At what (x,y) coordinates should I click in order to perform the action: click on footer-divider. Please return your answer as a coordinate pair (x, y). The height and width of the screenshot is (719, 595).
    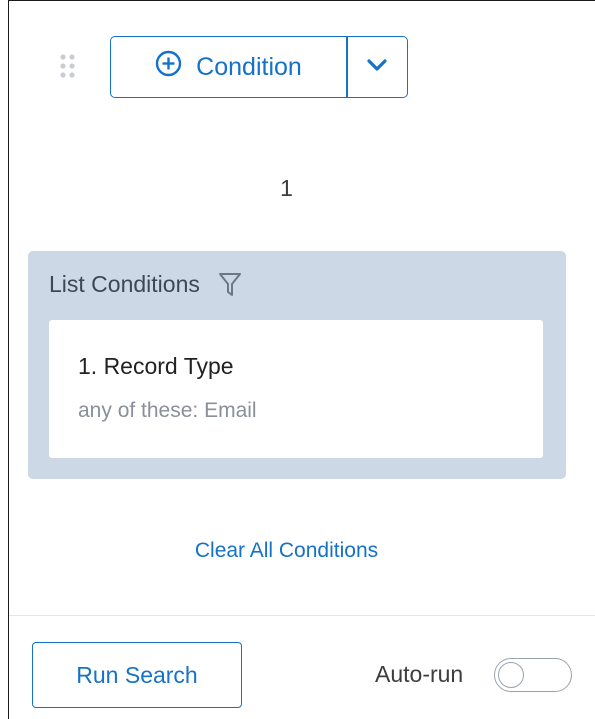
    Looking at the image, I should click on (302, 615).